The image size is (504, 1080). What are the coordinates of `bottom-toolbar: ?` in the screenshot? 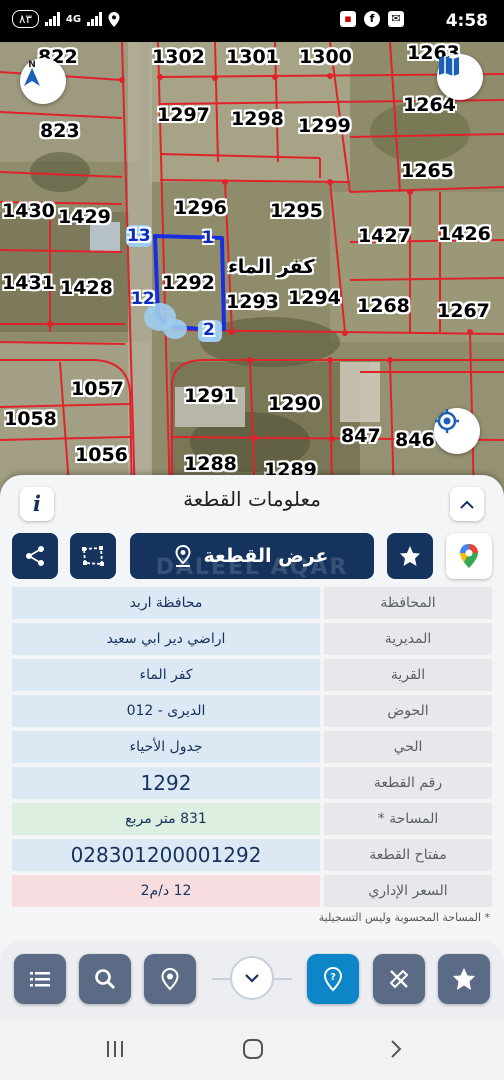 It's located at (252, 979).